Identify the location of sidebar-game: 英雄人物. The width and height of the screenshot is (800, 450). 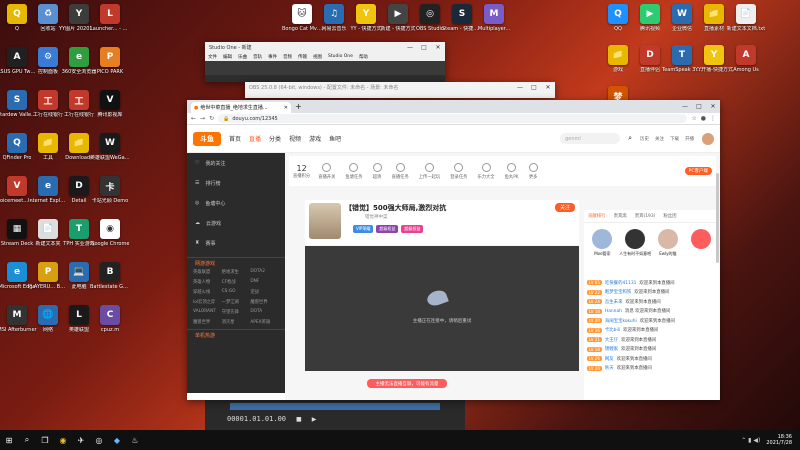
(207, 282).